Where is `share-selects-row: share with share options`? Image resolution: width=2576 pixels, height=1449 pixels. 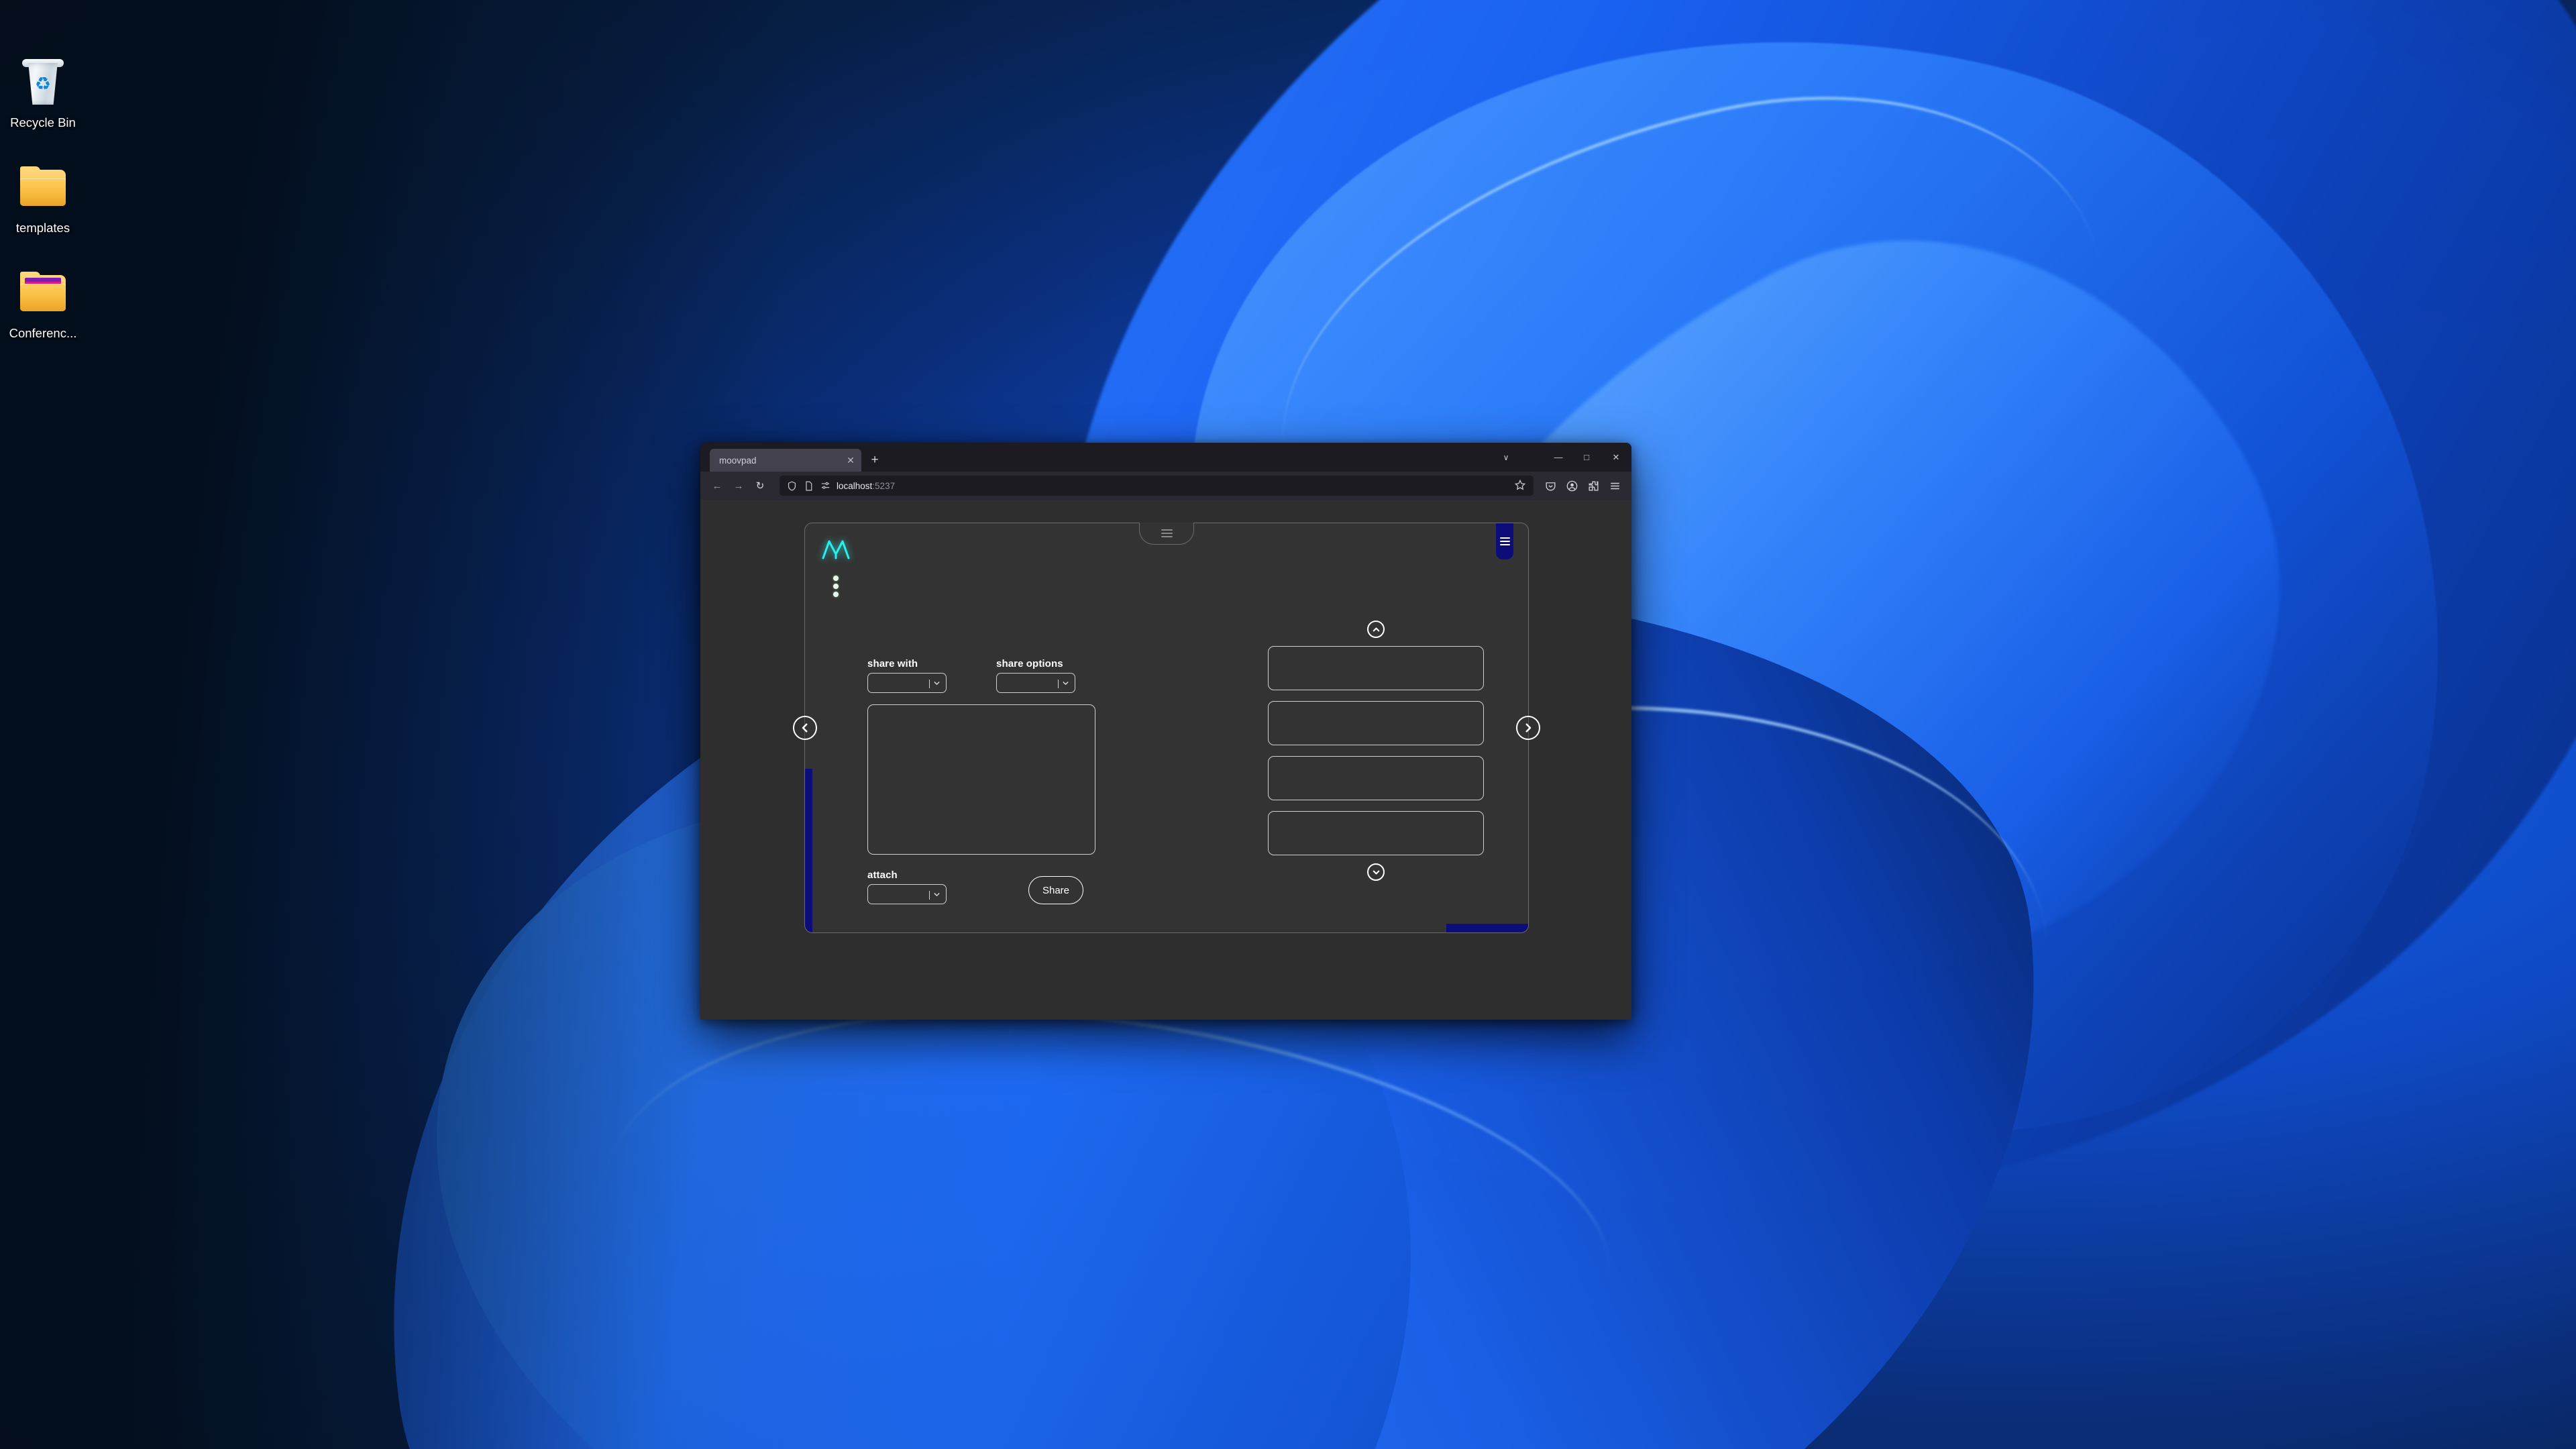 share-selects-row: share with share options is located at coordinates (1021, 675).